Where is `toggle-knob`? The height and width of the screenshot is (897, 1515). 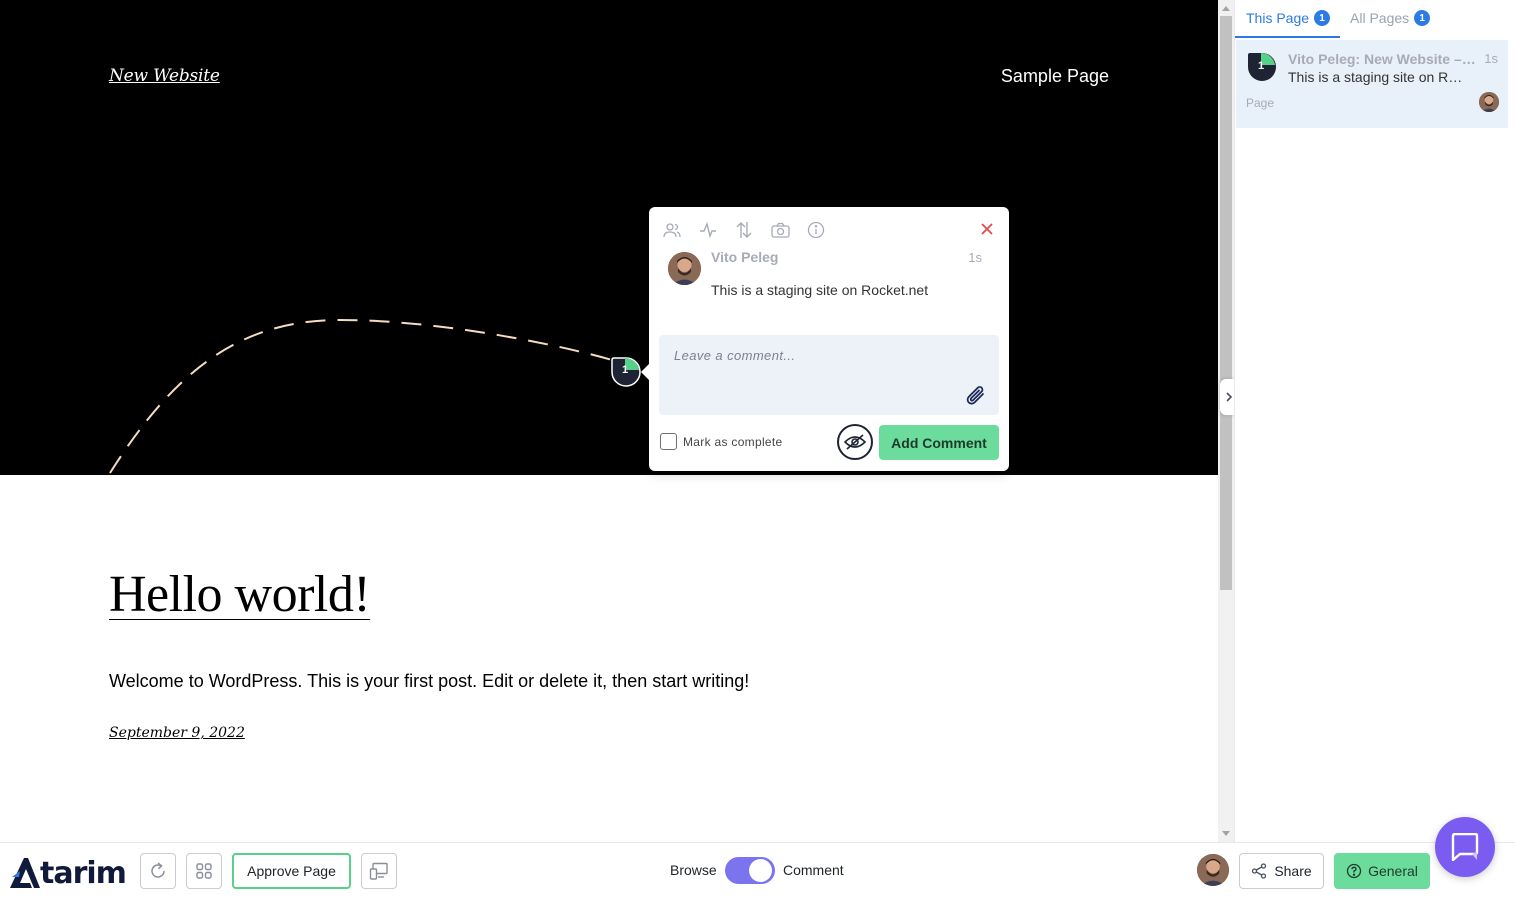
toggle-knob is located at coordinates (760, 870).